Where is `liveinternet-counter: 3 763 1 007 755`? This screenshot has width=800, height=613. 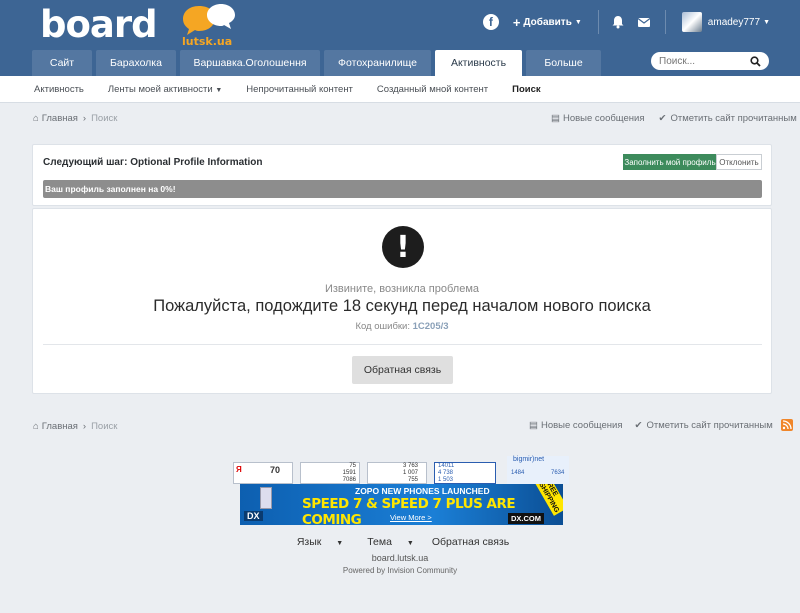 liveinternet-counter: 3 763 1 007 755 is located at coordinates (397, 473).